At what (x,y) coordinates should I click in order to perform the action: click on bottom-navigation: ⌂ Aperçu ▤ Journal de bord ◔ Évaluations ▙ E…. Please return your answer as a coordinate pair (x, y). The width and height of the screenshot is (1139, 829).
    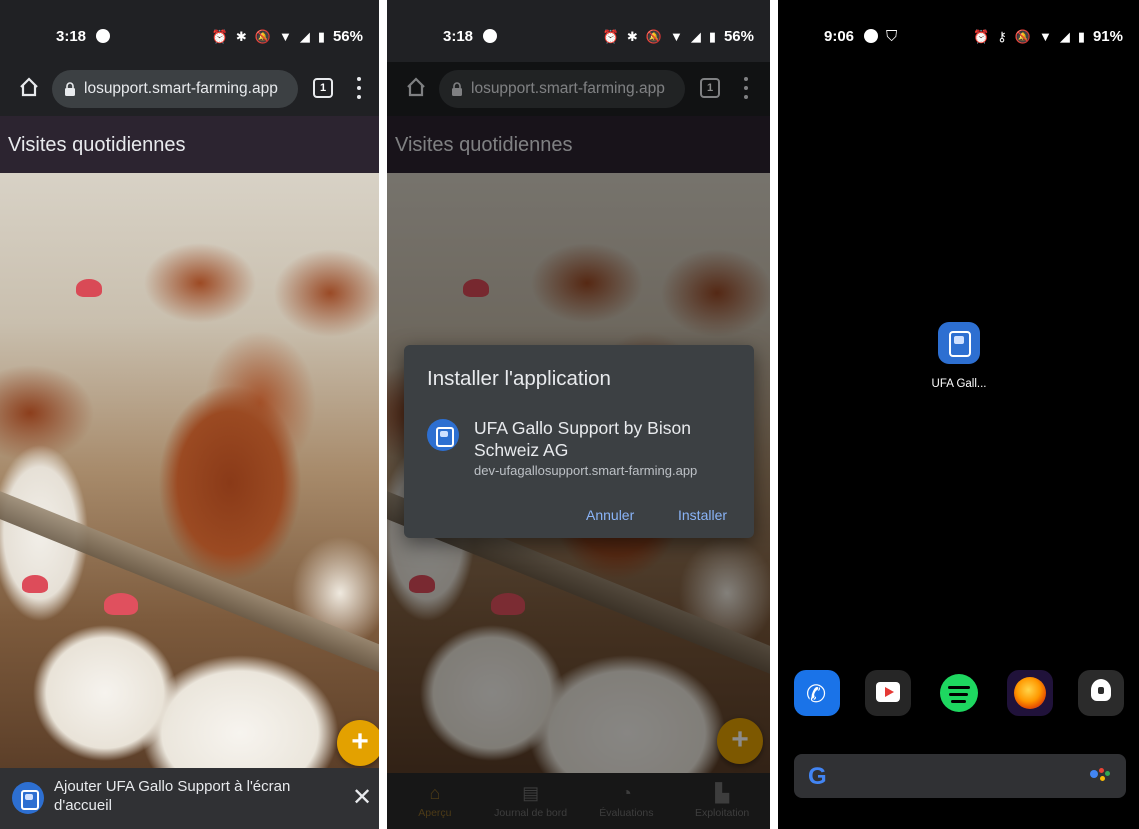
    Looking at the image, I should click on (578, 801).